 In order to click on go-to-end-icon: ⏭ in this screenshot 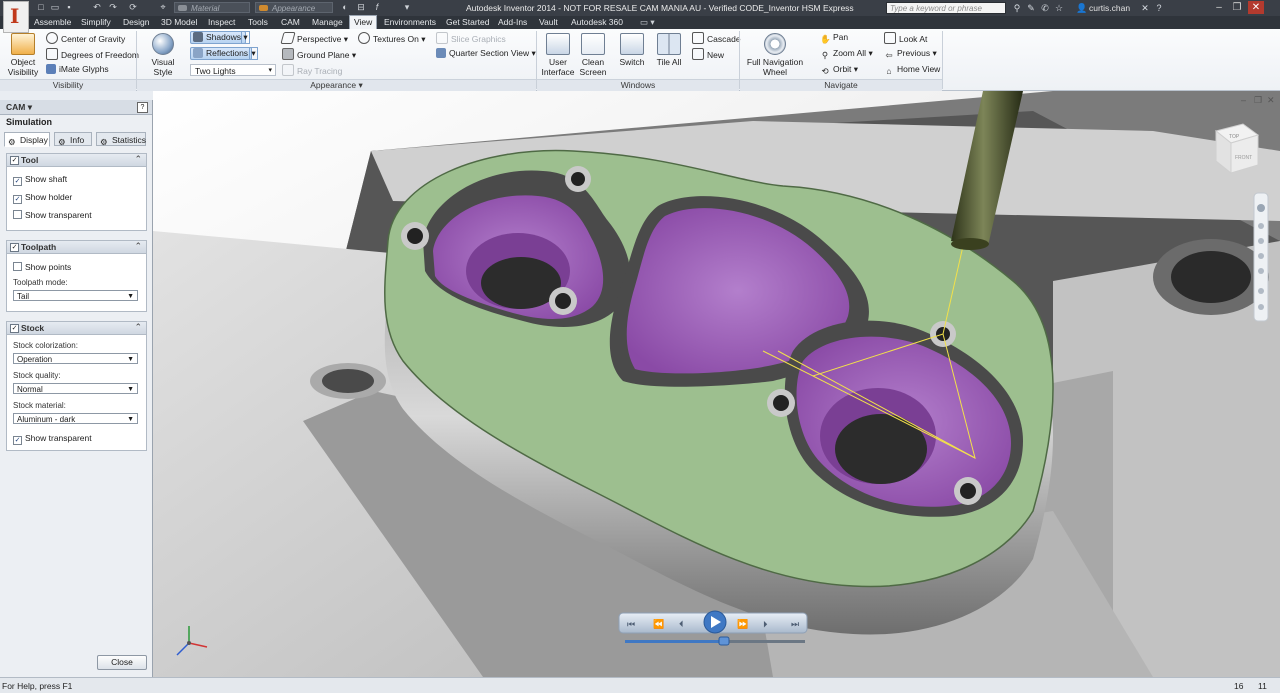, I will do `click(795, 625)`.